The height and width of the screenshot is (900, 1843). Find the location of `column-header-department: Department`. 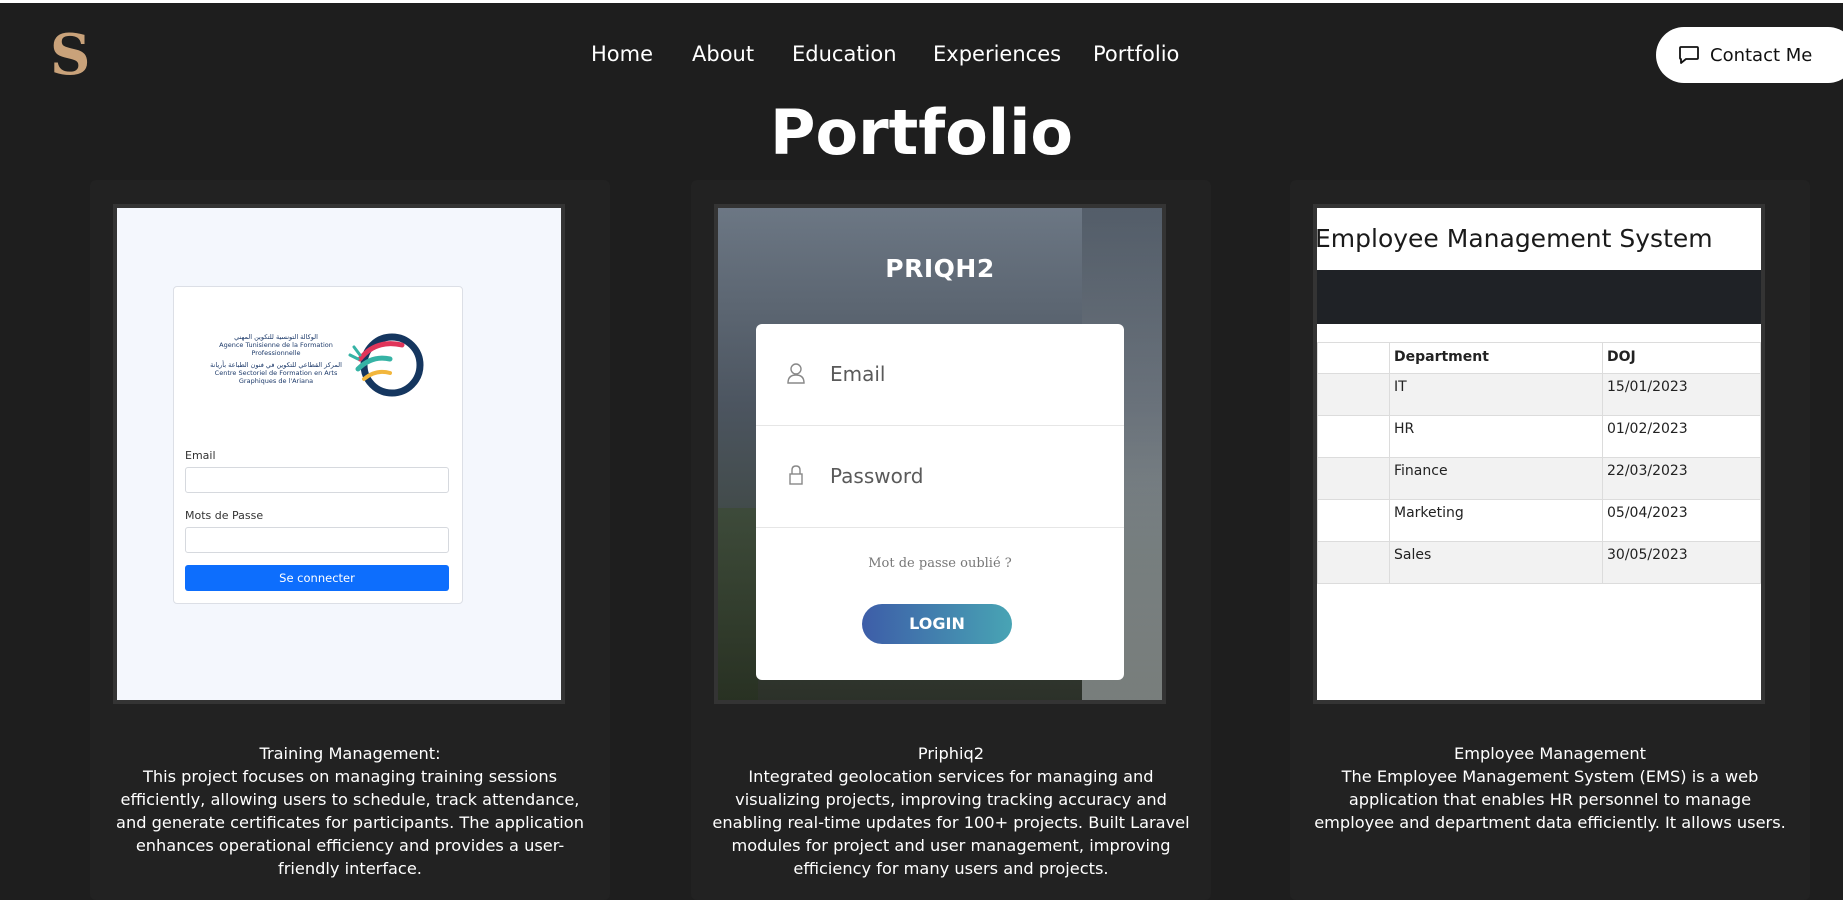

column-header-department: Department is located at coordinates (1496, 358).